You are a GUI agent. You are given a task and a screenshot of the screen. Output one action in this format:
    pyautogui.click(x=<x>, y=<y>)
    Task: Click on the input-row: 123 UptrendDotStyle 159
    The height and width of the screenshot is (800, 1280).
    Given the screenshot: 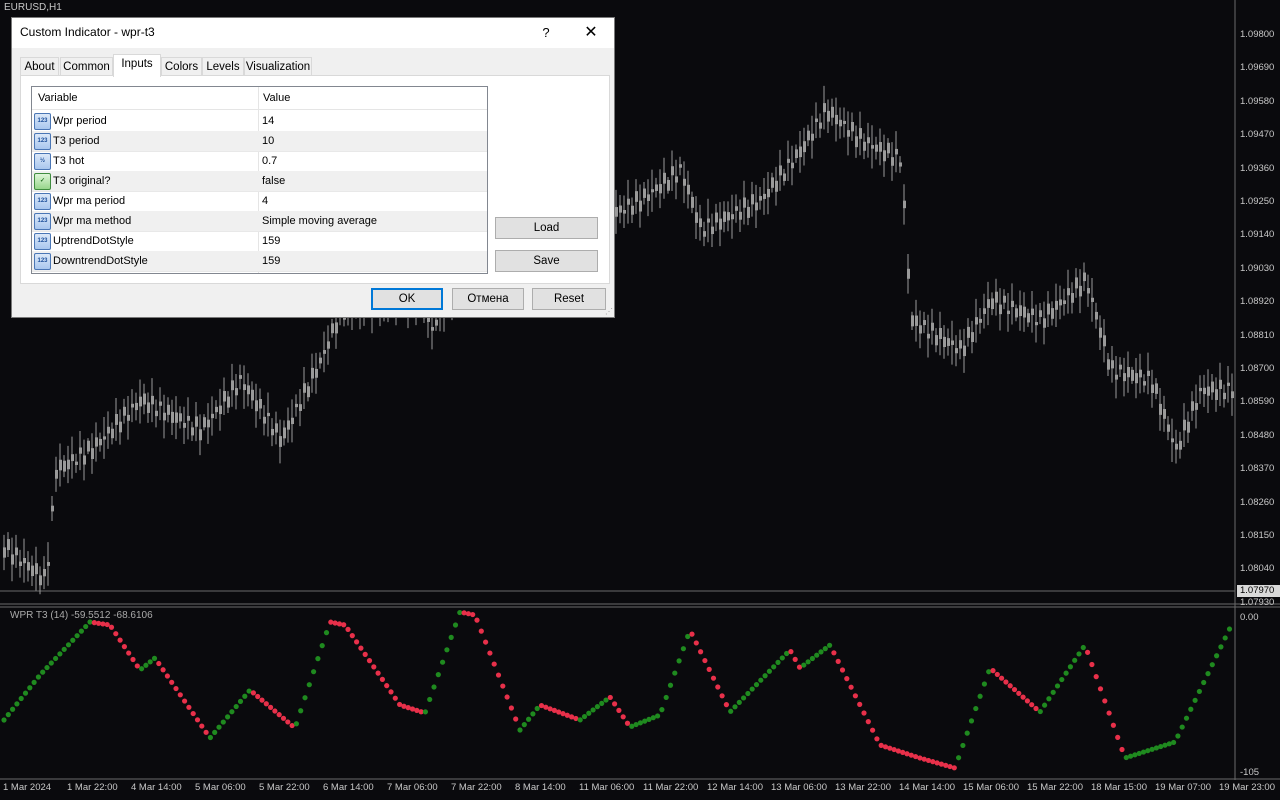 What is the action you would take?
    pyautogui.click(x=259, y=241)
    